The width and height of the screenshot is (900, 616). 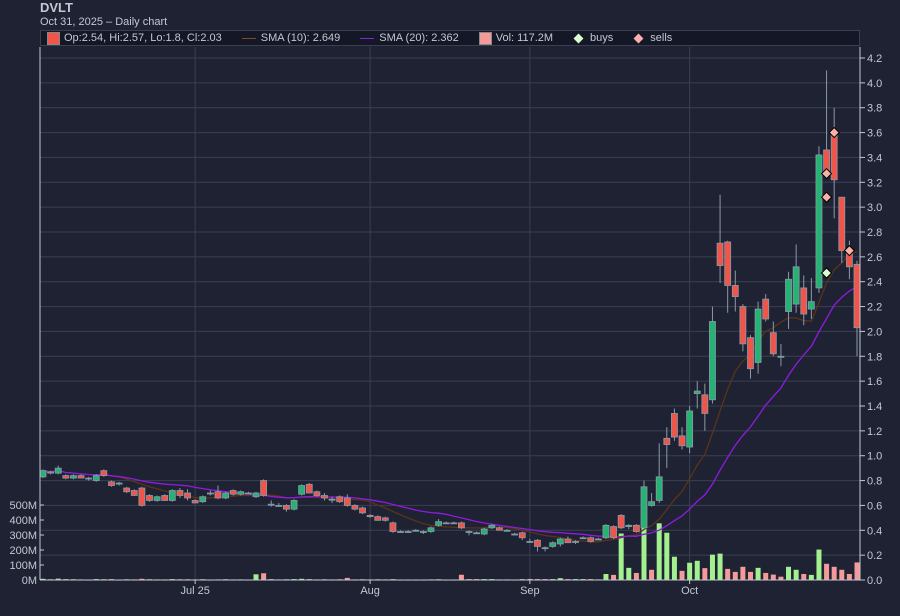 What do you see at coordinates (593, 38) in the screenshot?
I see `legend-buys: buys` at bounding box center [593, 38].